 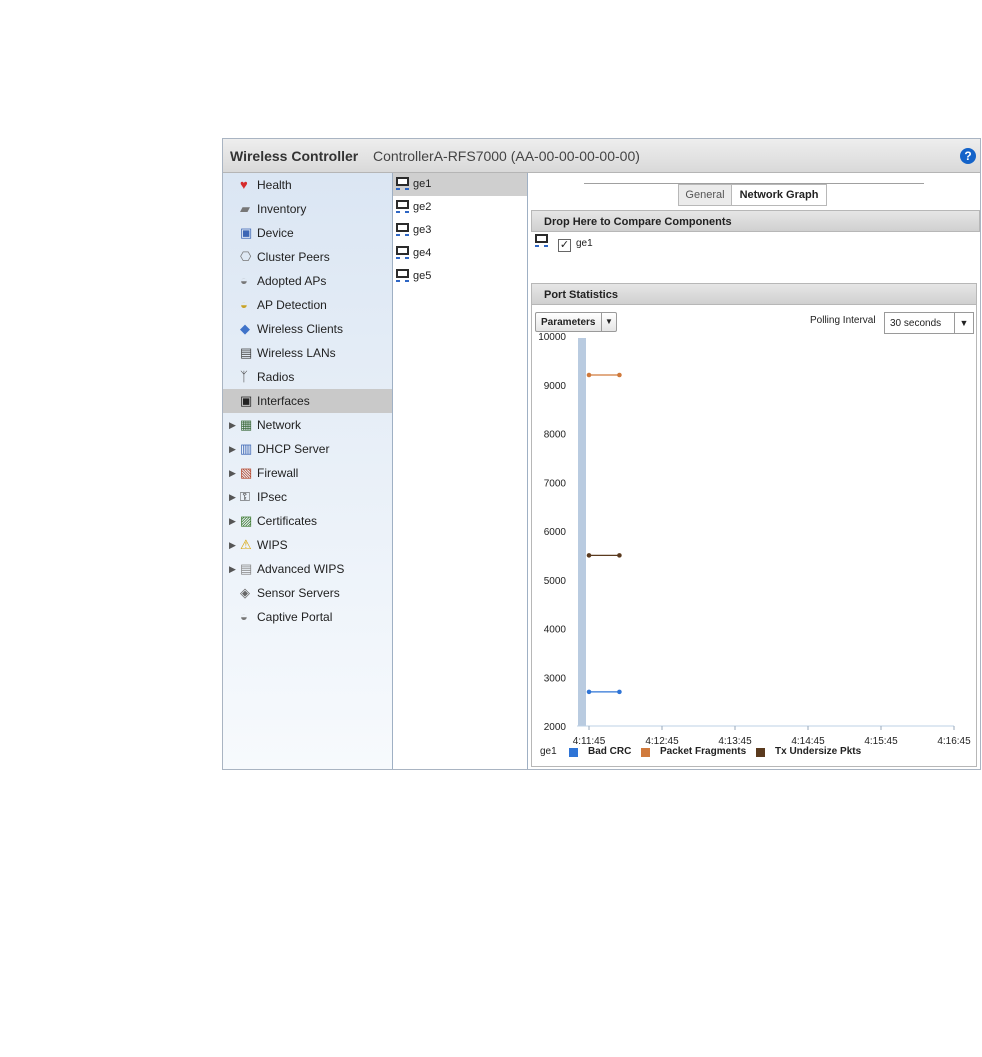 What do you see at coordinates (422, 253) in the screenshot?
I see `port-label: ge4` at bounding box center [422, 253].